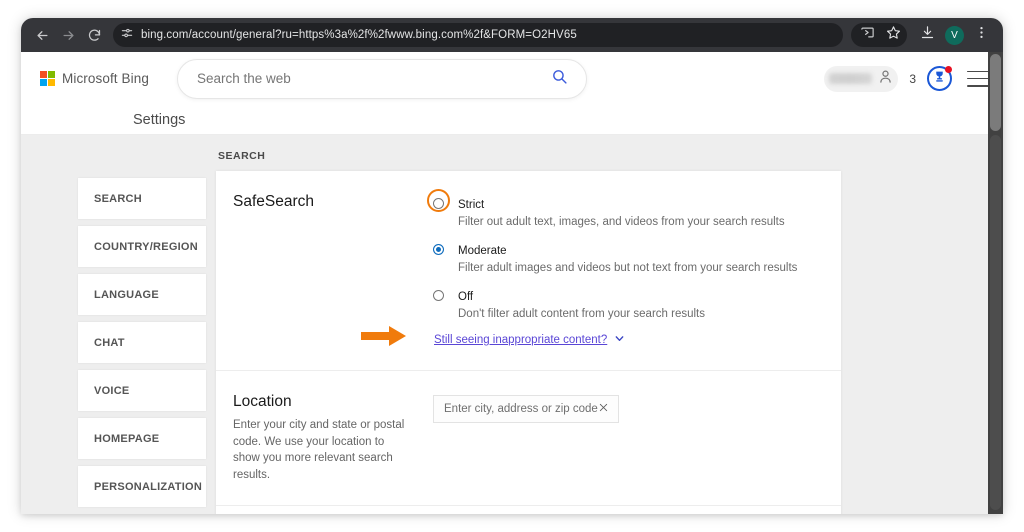 Image resolution: width=1024 pixels, height=532 pixels. What do you see at coordinates (521, 340) in the screenshot?
I see `inappropriate-content-label: Still seeing inappropriate content?` at bounding box center [521, 340].